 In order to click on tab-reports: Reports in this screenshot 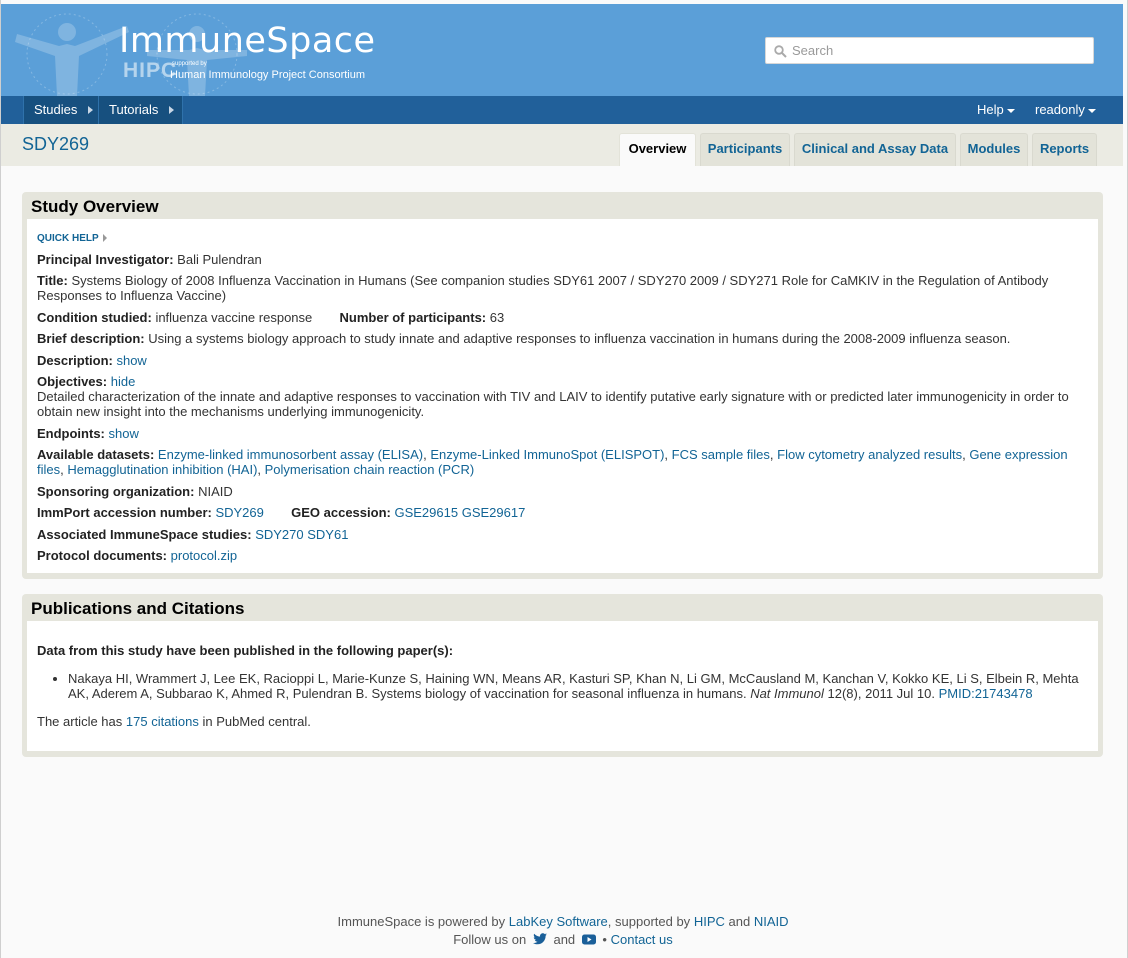, I will do `click(1064, 149)`.